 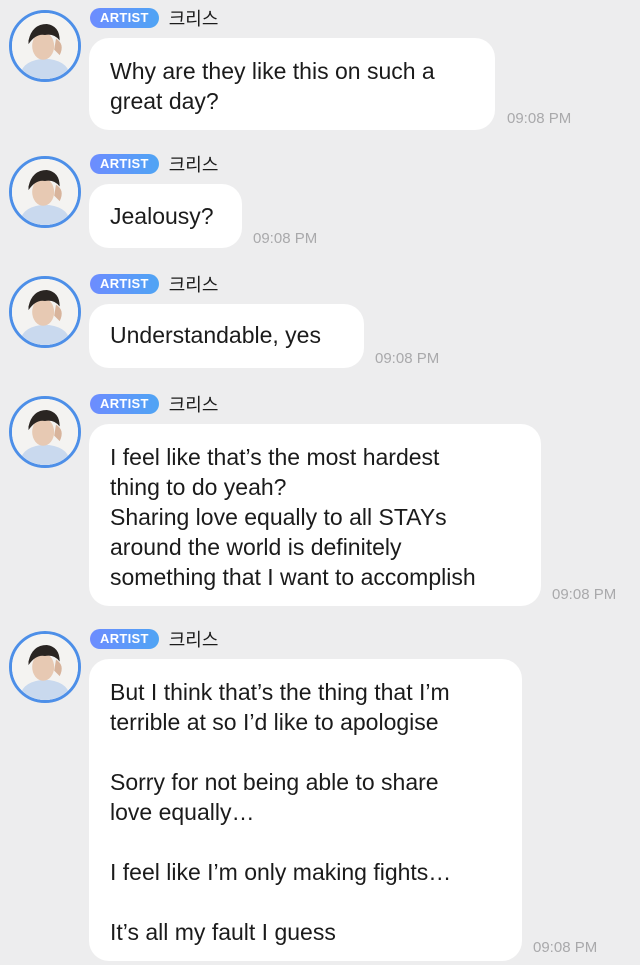 What do you see at coordinates (274, 782) in the screenshot?
I see `message-line: Sorry for not being able to share` at bounding box center [274, 782].